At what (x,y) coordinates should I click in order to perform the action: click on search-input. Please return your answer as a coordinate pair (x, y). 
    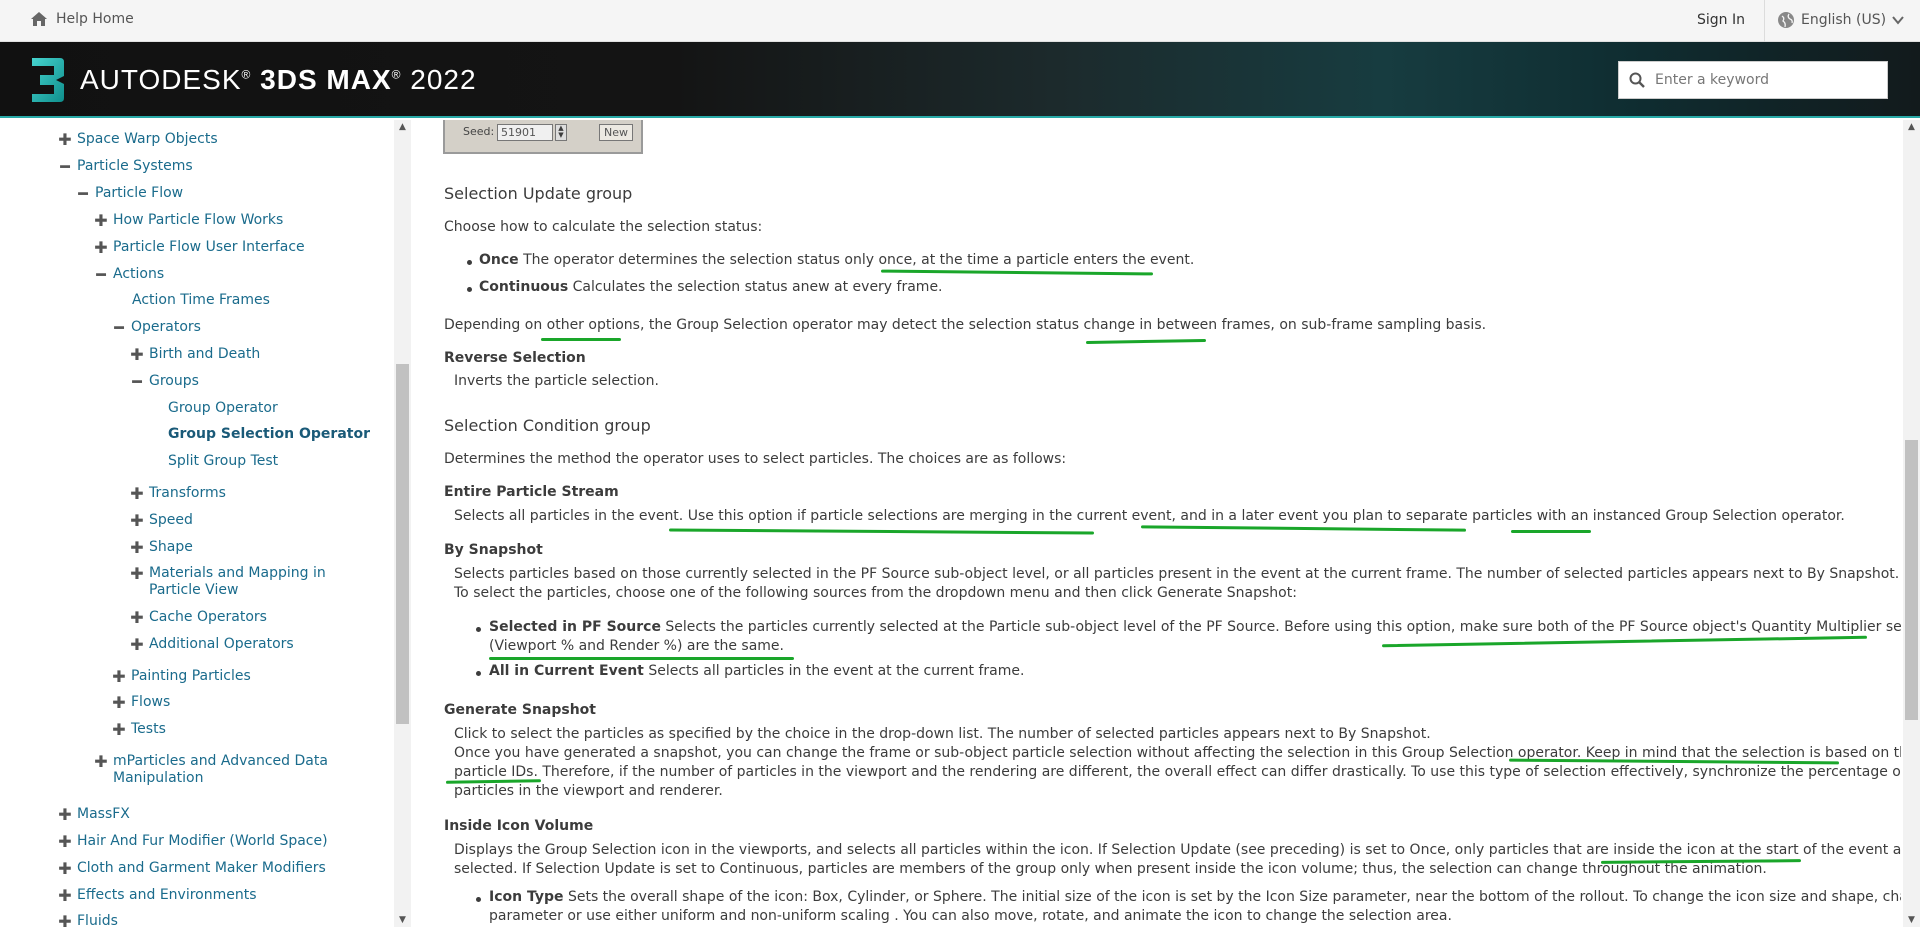
    Looking at the image, I should click on (1765, 80).